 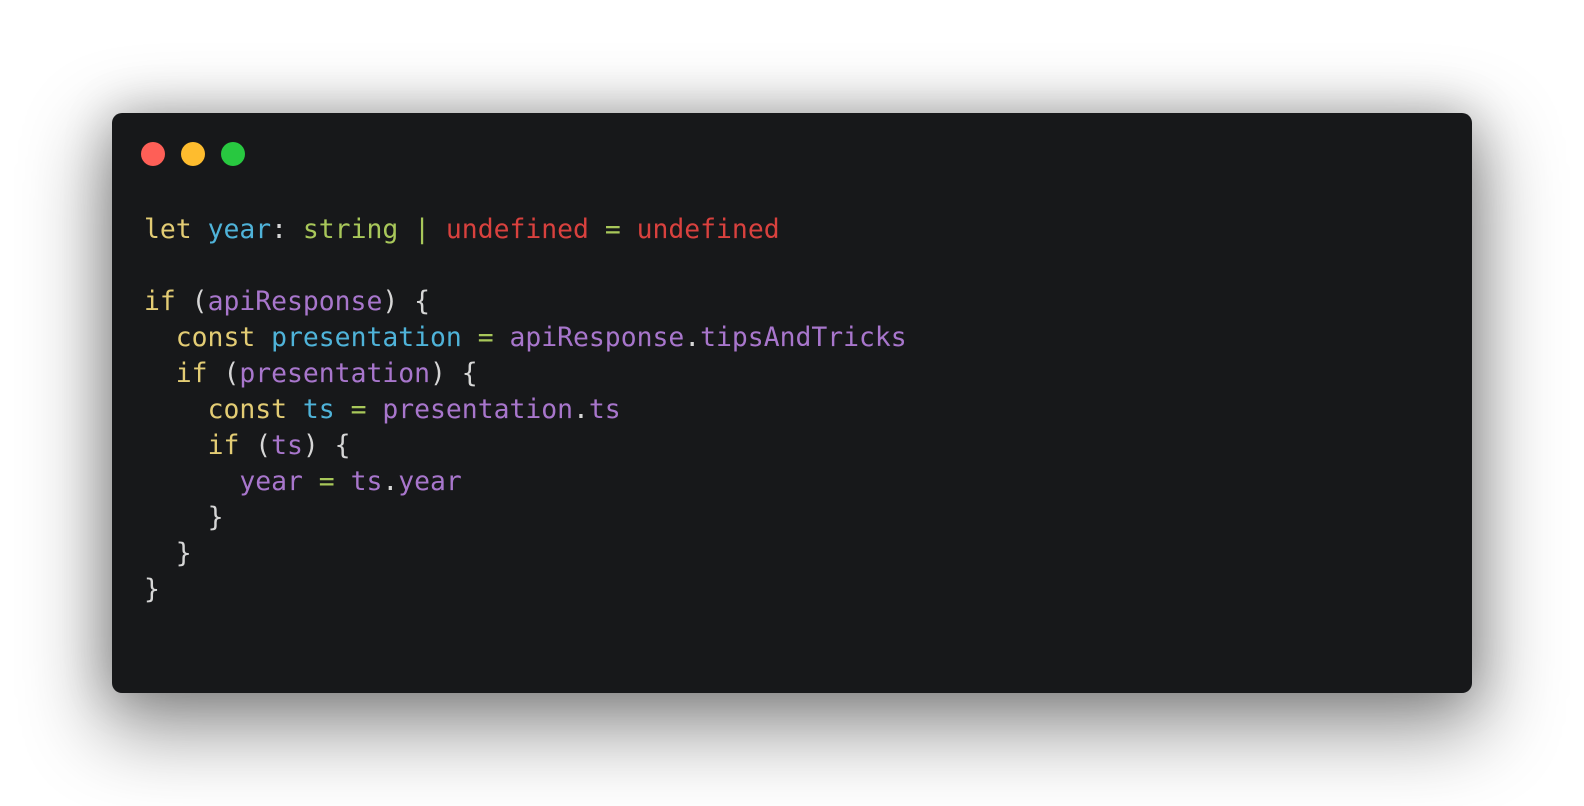 I want to click on code-line: const ts = presentation.ts, so click(x=525, y=410).